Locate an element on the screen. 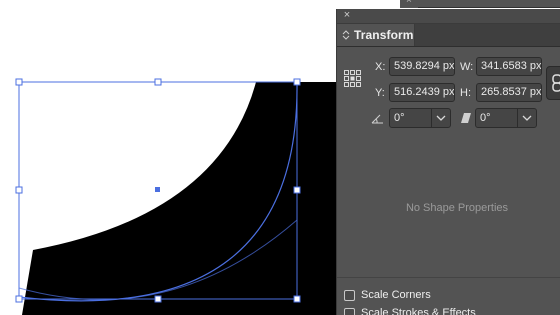  handle-top-right is located at coordinates (297, 82).